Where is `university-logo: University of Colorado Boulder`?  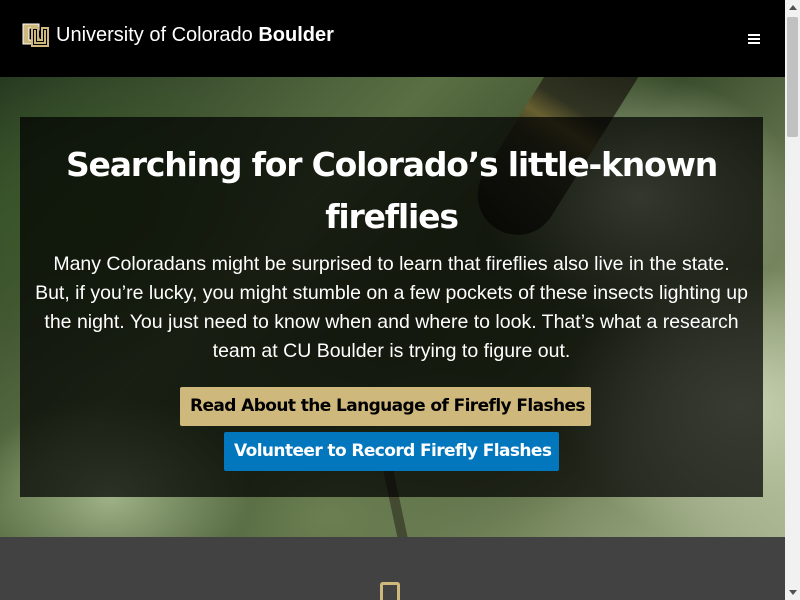 university-logo: University of Colorado Boulder is located at coordinates (177, 35).